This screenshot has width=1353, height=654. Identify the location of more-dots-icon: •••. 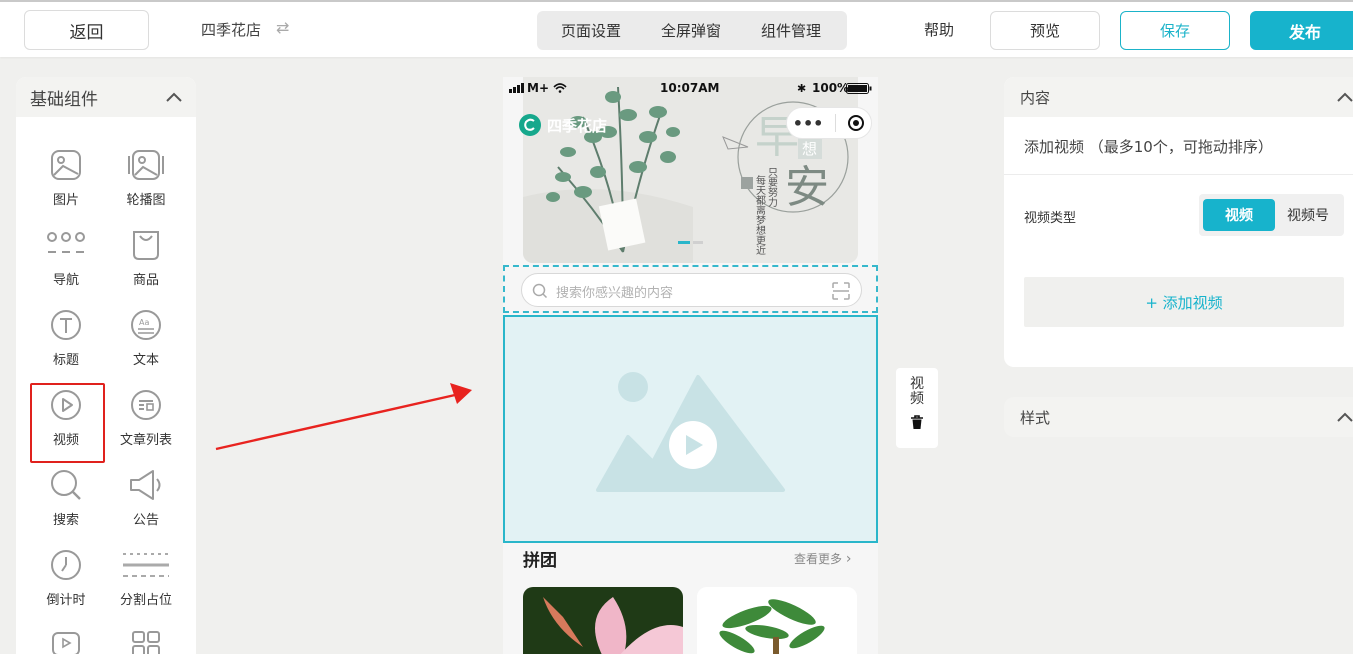
(808, 123).